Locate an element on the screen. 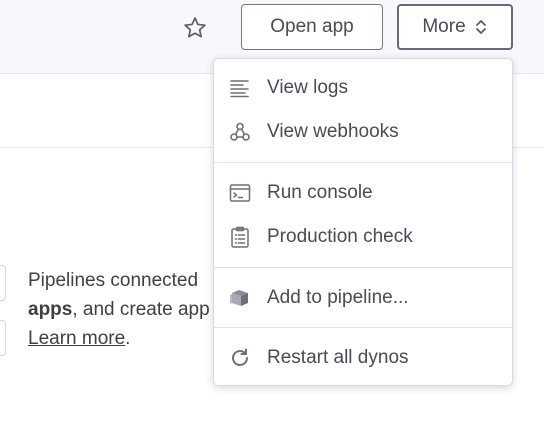  pipeline-text-line2: apps, and create app is located at coordinates (128, 309).